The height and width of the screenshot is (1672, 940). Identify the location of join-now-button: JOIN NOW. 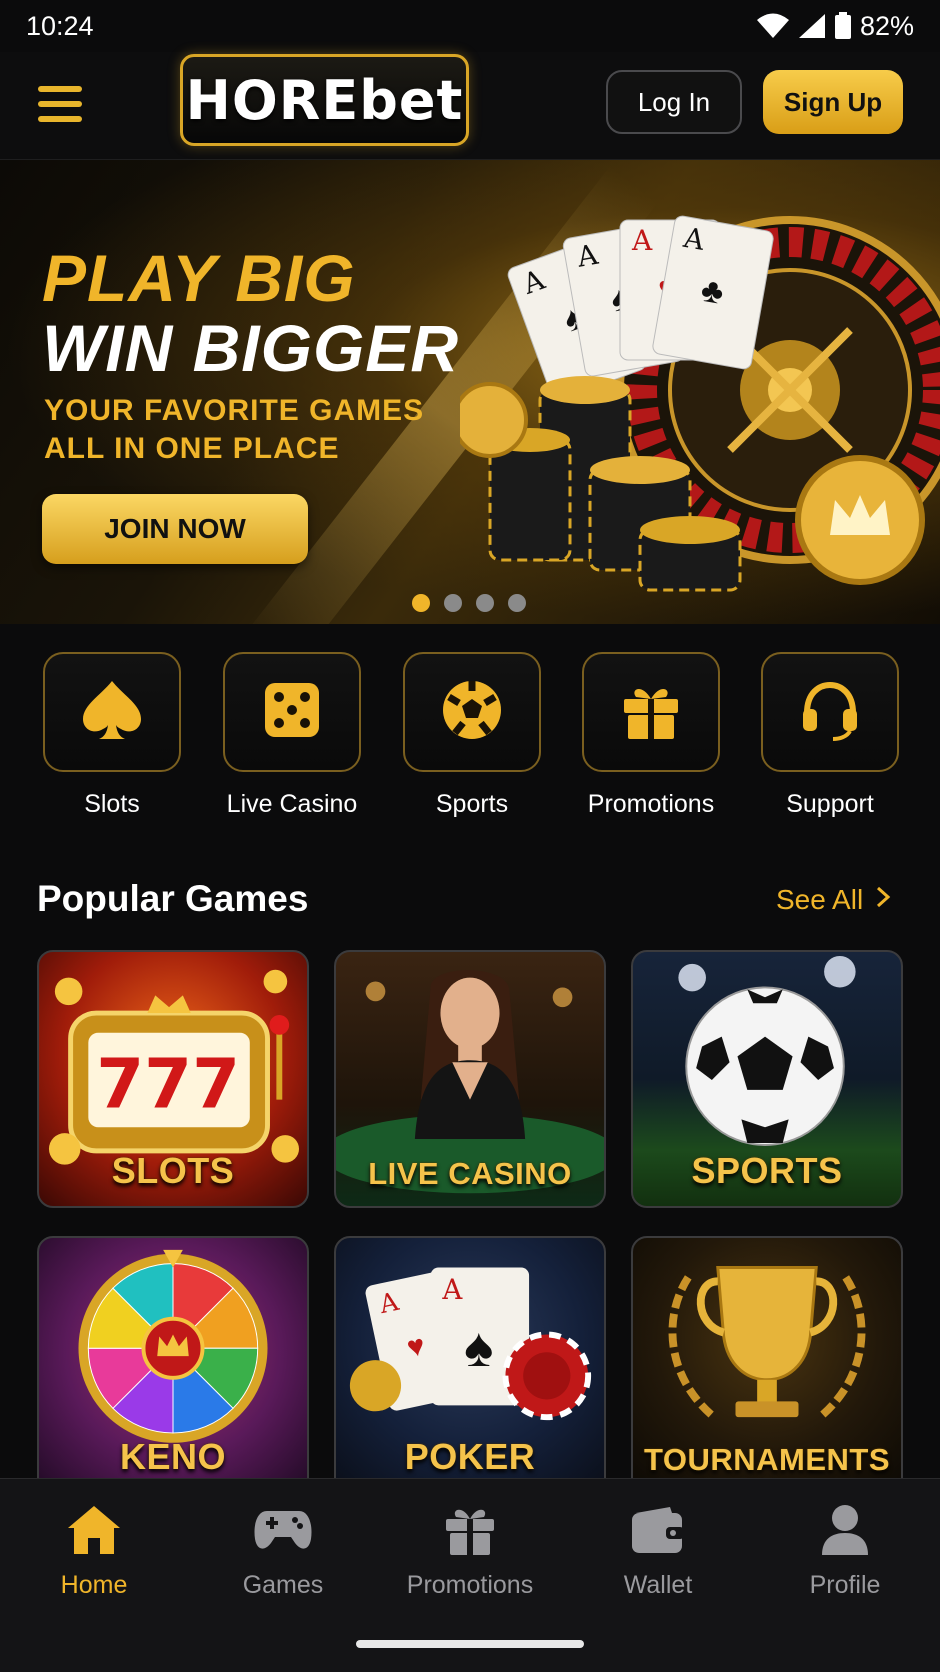
(175, 529).